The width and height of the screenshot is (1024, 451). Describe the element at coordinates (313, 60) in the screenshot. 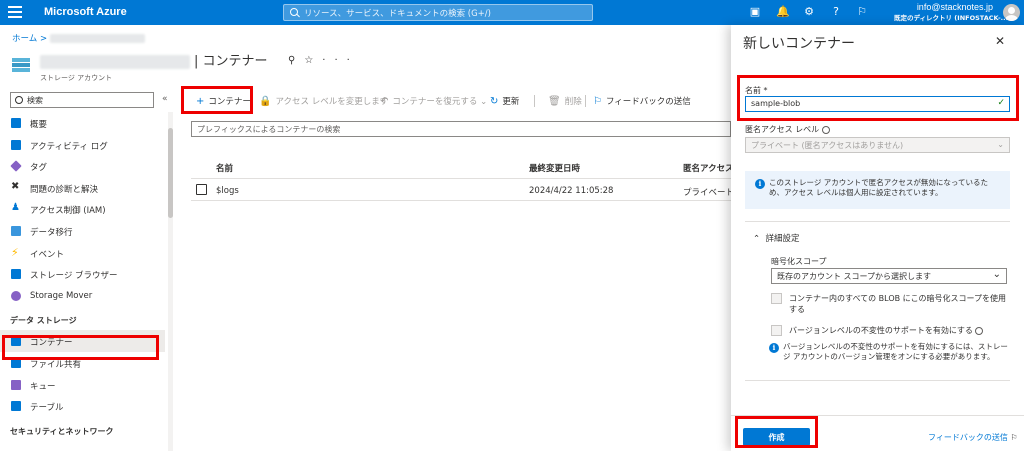

I see `favorite-star-icon: ☆` at that location.